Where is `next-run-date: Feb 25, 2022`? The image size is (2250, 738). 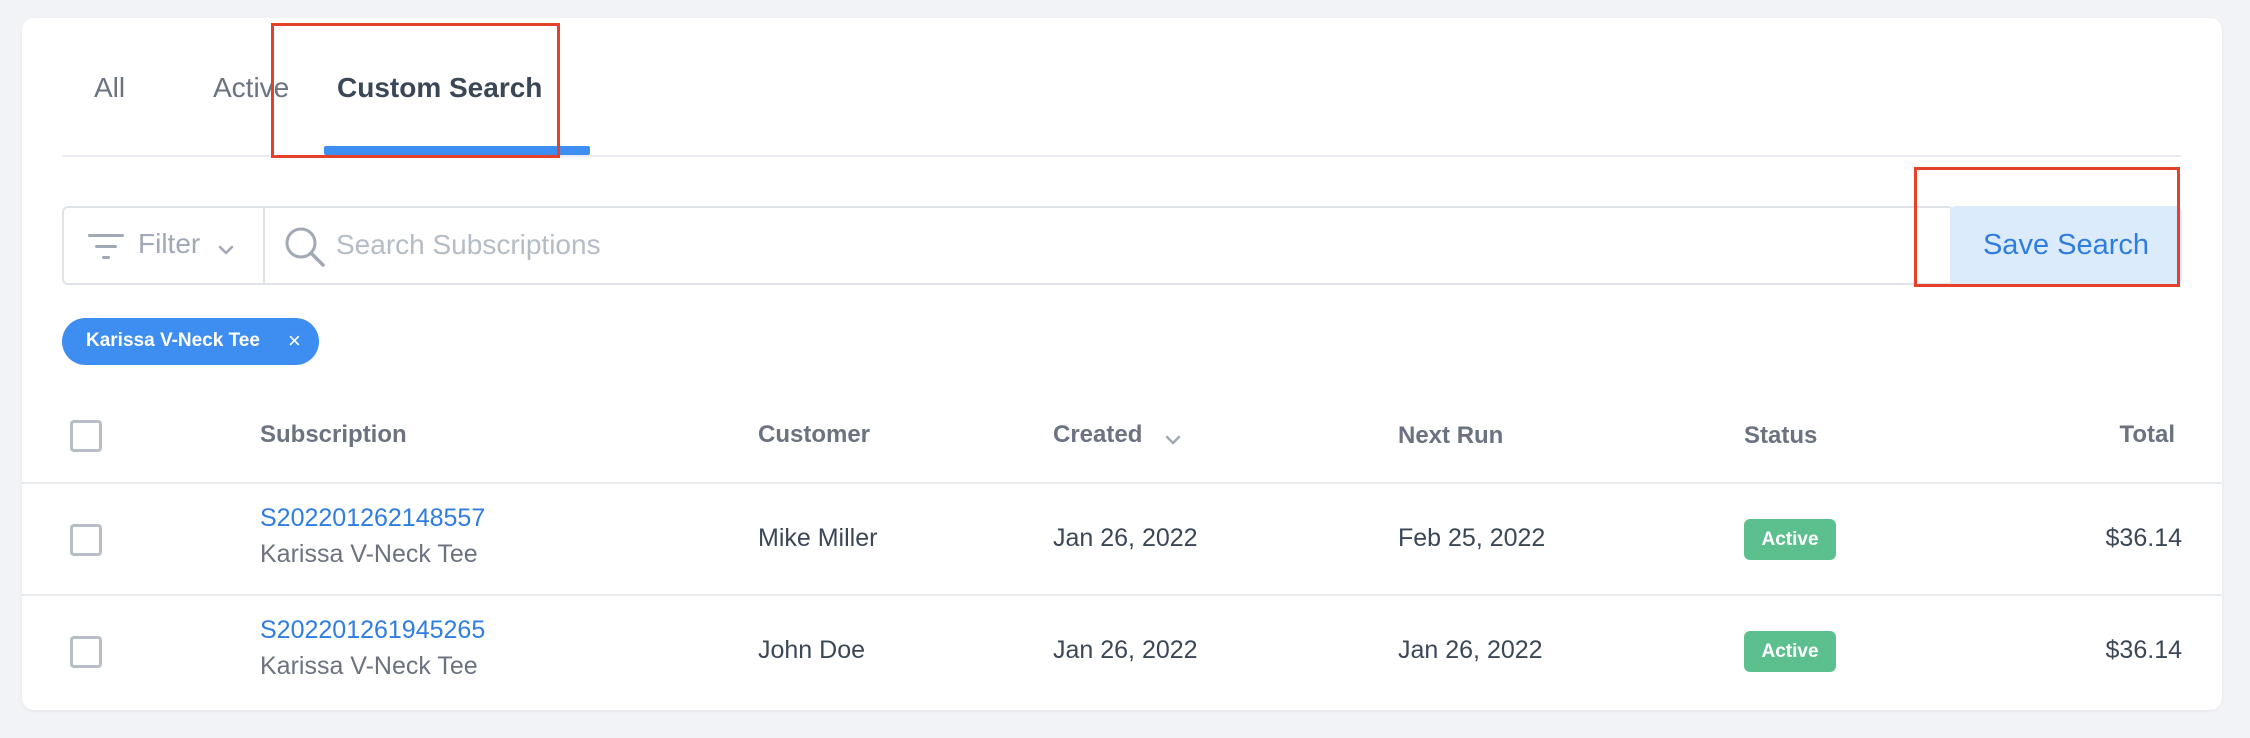 next-run-date: Feb 25, 2022 is located at coordinates (1472, 538).